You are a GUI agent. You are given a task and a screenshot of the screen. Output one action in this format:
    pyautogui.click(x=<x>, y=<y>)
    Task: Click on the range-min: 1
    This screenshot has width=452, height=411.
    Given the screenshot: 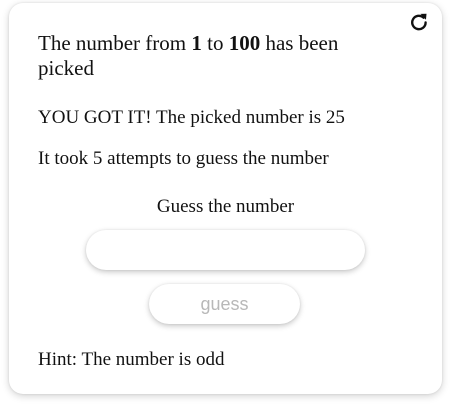 What is the action you would take?
    pyautogui.click(x=196, y=43)
    